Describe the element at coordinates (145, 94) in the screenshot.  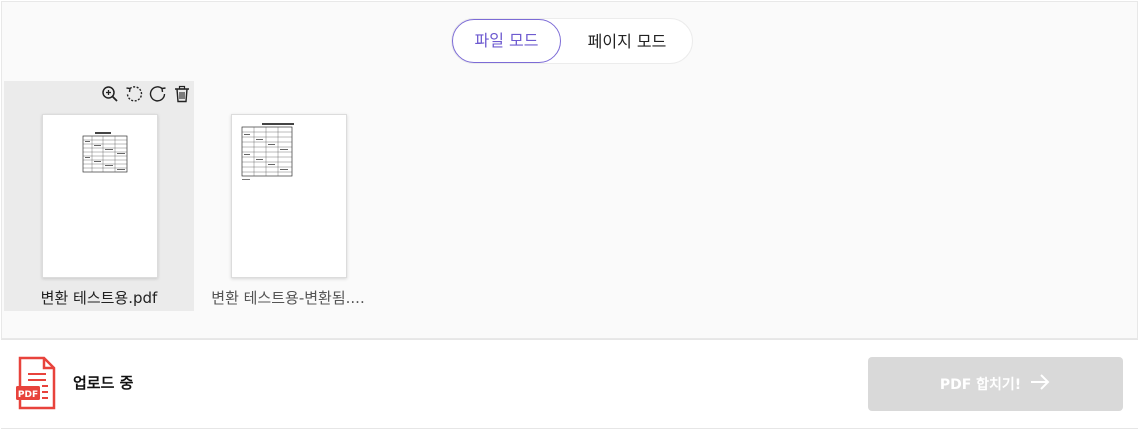
I see `card-toolbar` at that location.